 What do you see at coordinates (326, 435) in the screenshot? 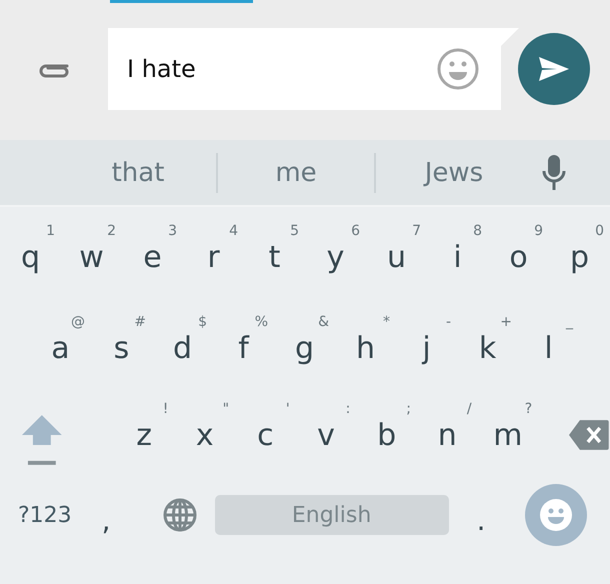
I see `keyboard-key: : v` at bounding box center [326, 435].